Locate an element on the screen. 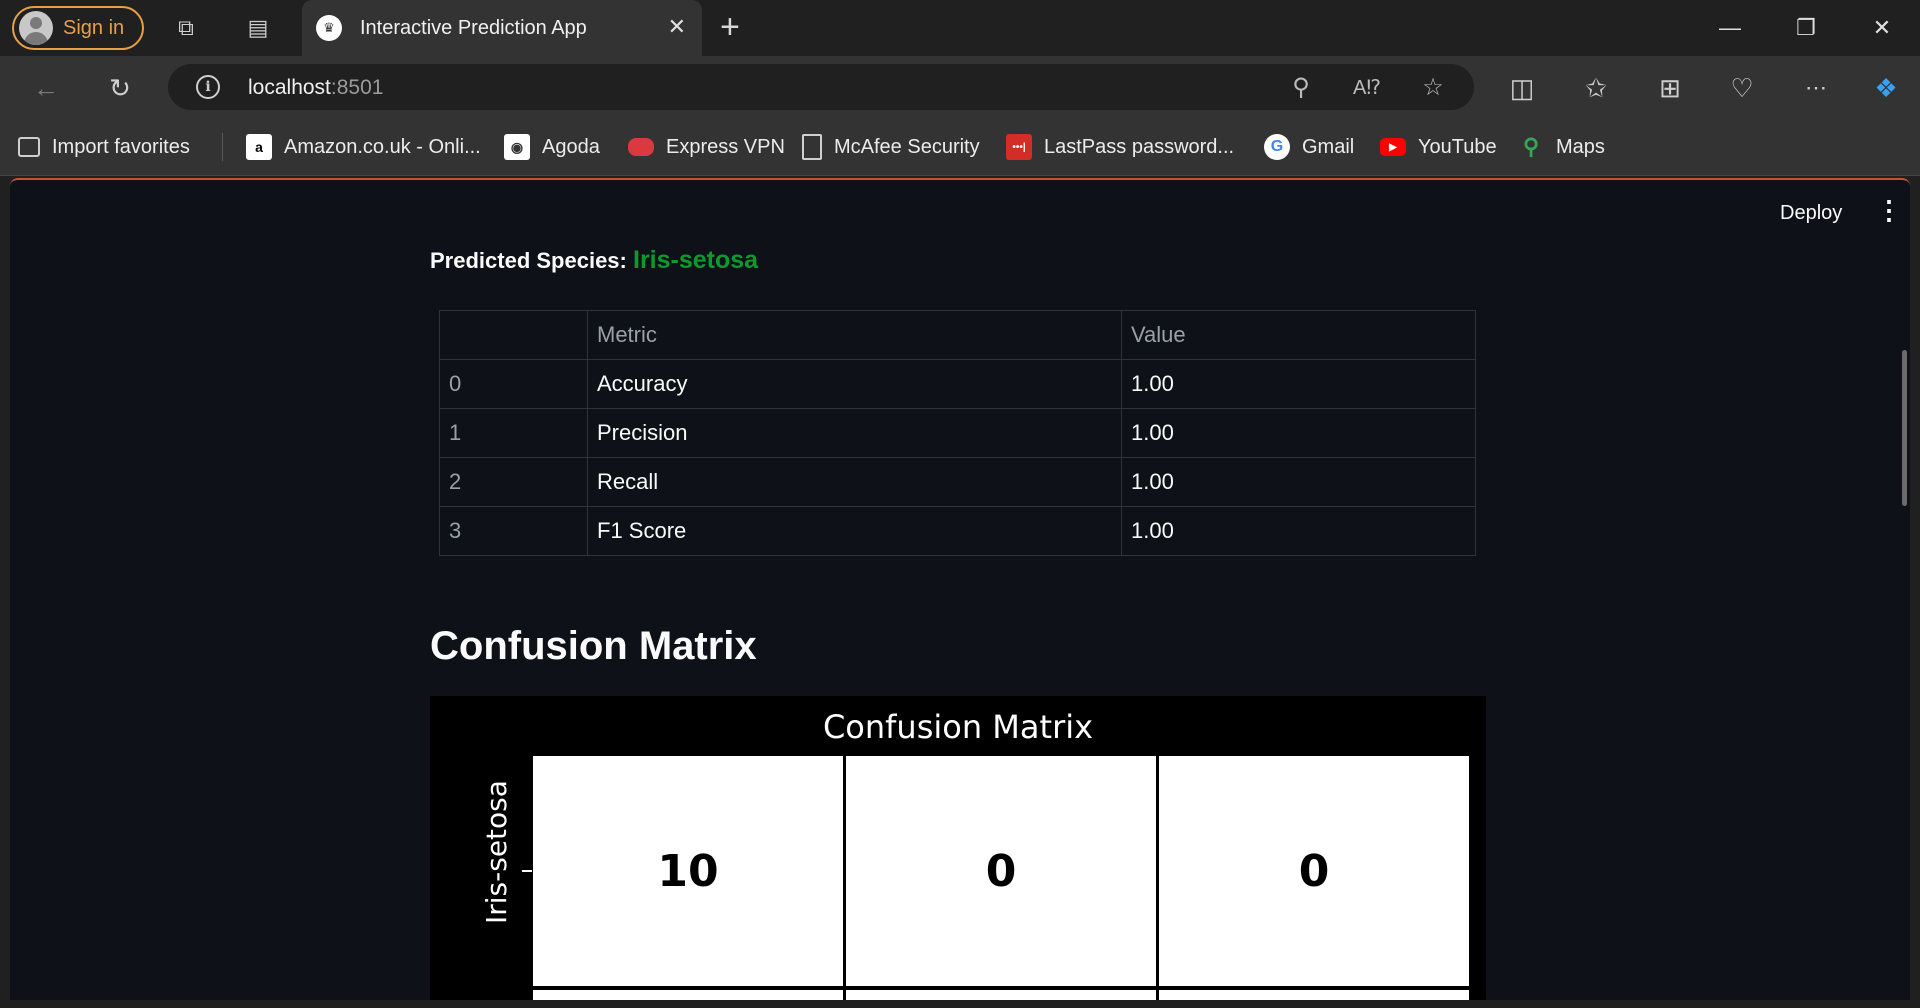 The width and height of the screenshot is (1920, 1008). copilot-icon: ❖ is located at coordinates (1886, 88).